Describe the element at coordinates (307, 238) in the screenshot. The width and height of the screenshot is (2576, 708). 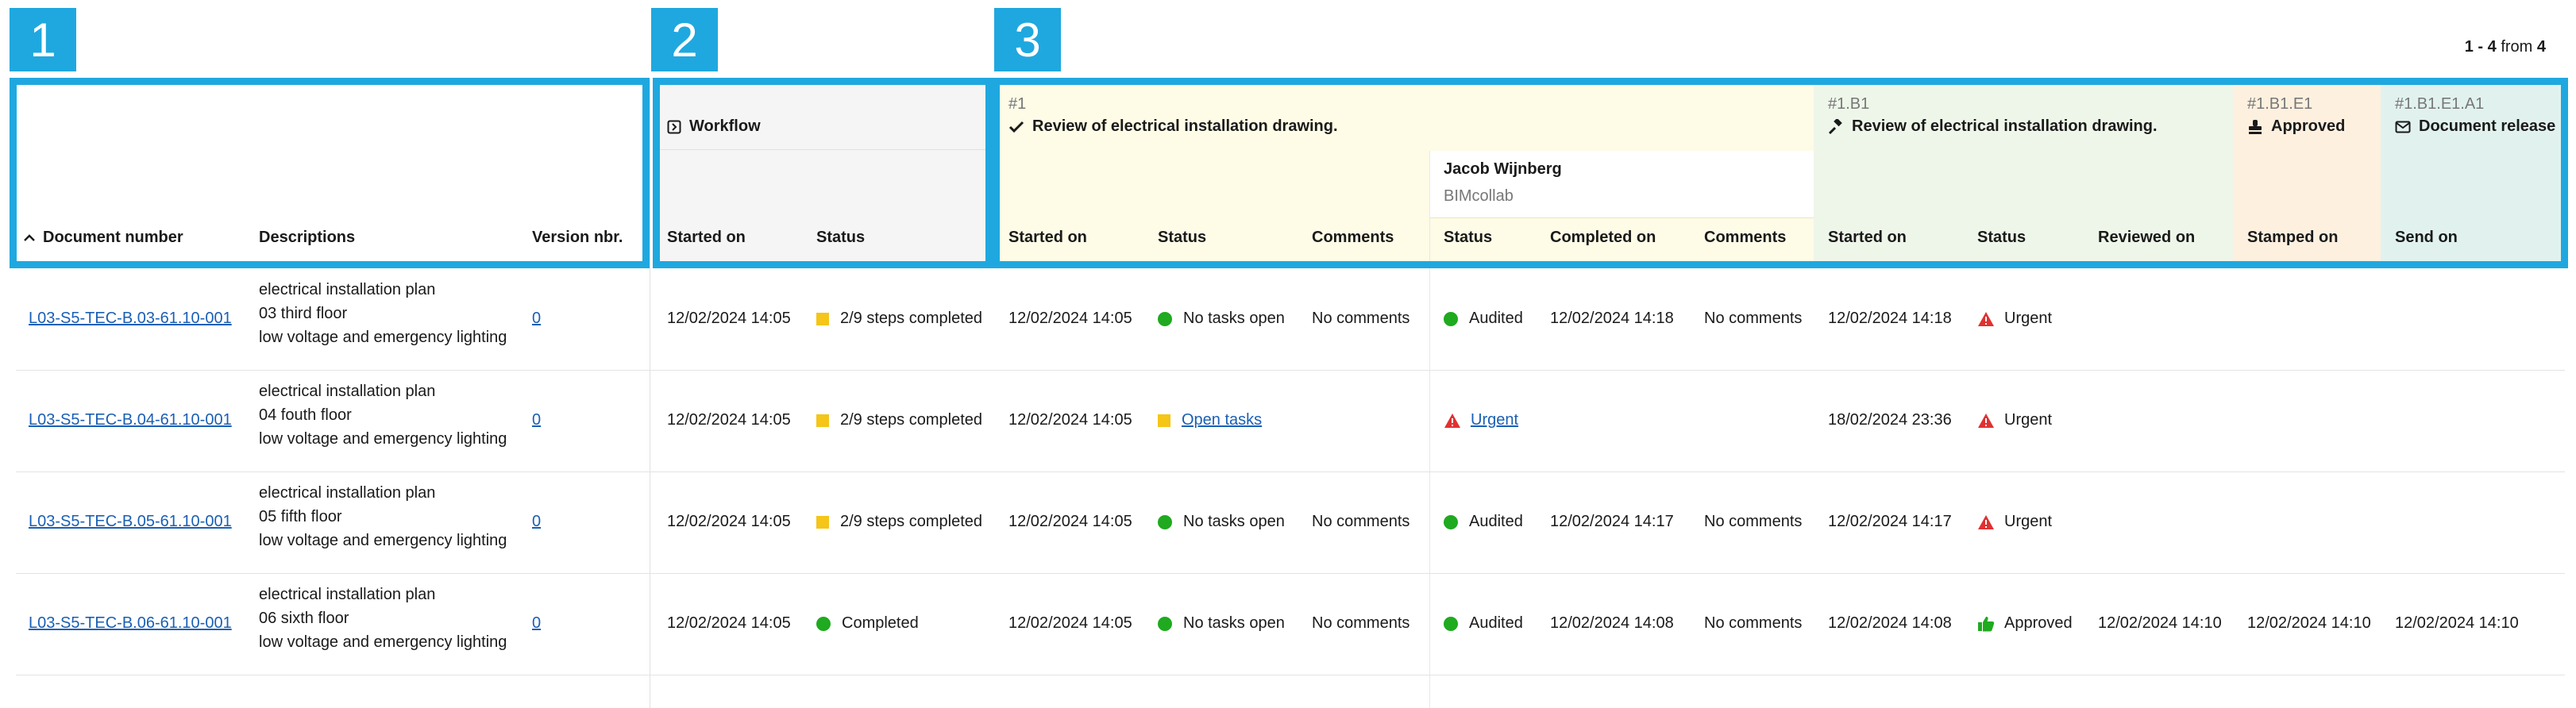
I see `column-header-descriptions: Descriptions` at that location.